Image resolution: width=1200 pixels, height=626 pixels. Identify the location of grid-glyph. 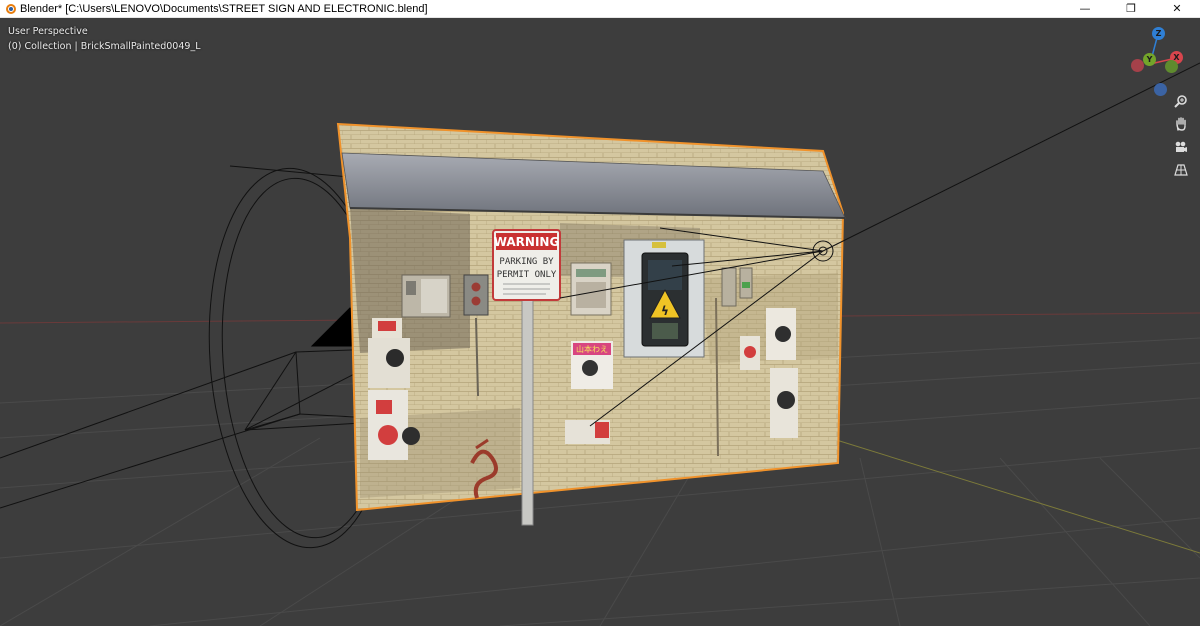
(1181, 170).